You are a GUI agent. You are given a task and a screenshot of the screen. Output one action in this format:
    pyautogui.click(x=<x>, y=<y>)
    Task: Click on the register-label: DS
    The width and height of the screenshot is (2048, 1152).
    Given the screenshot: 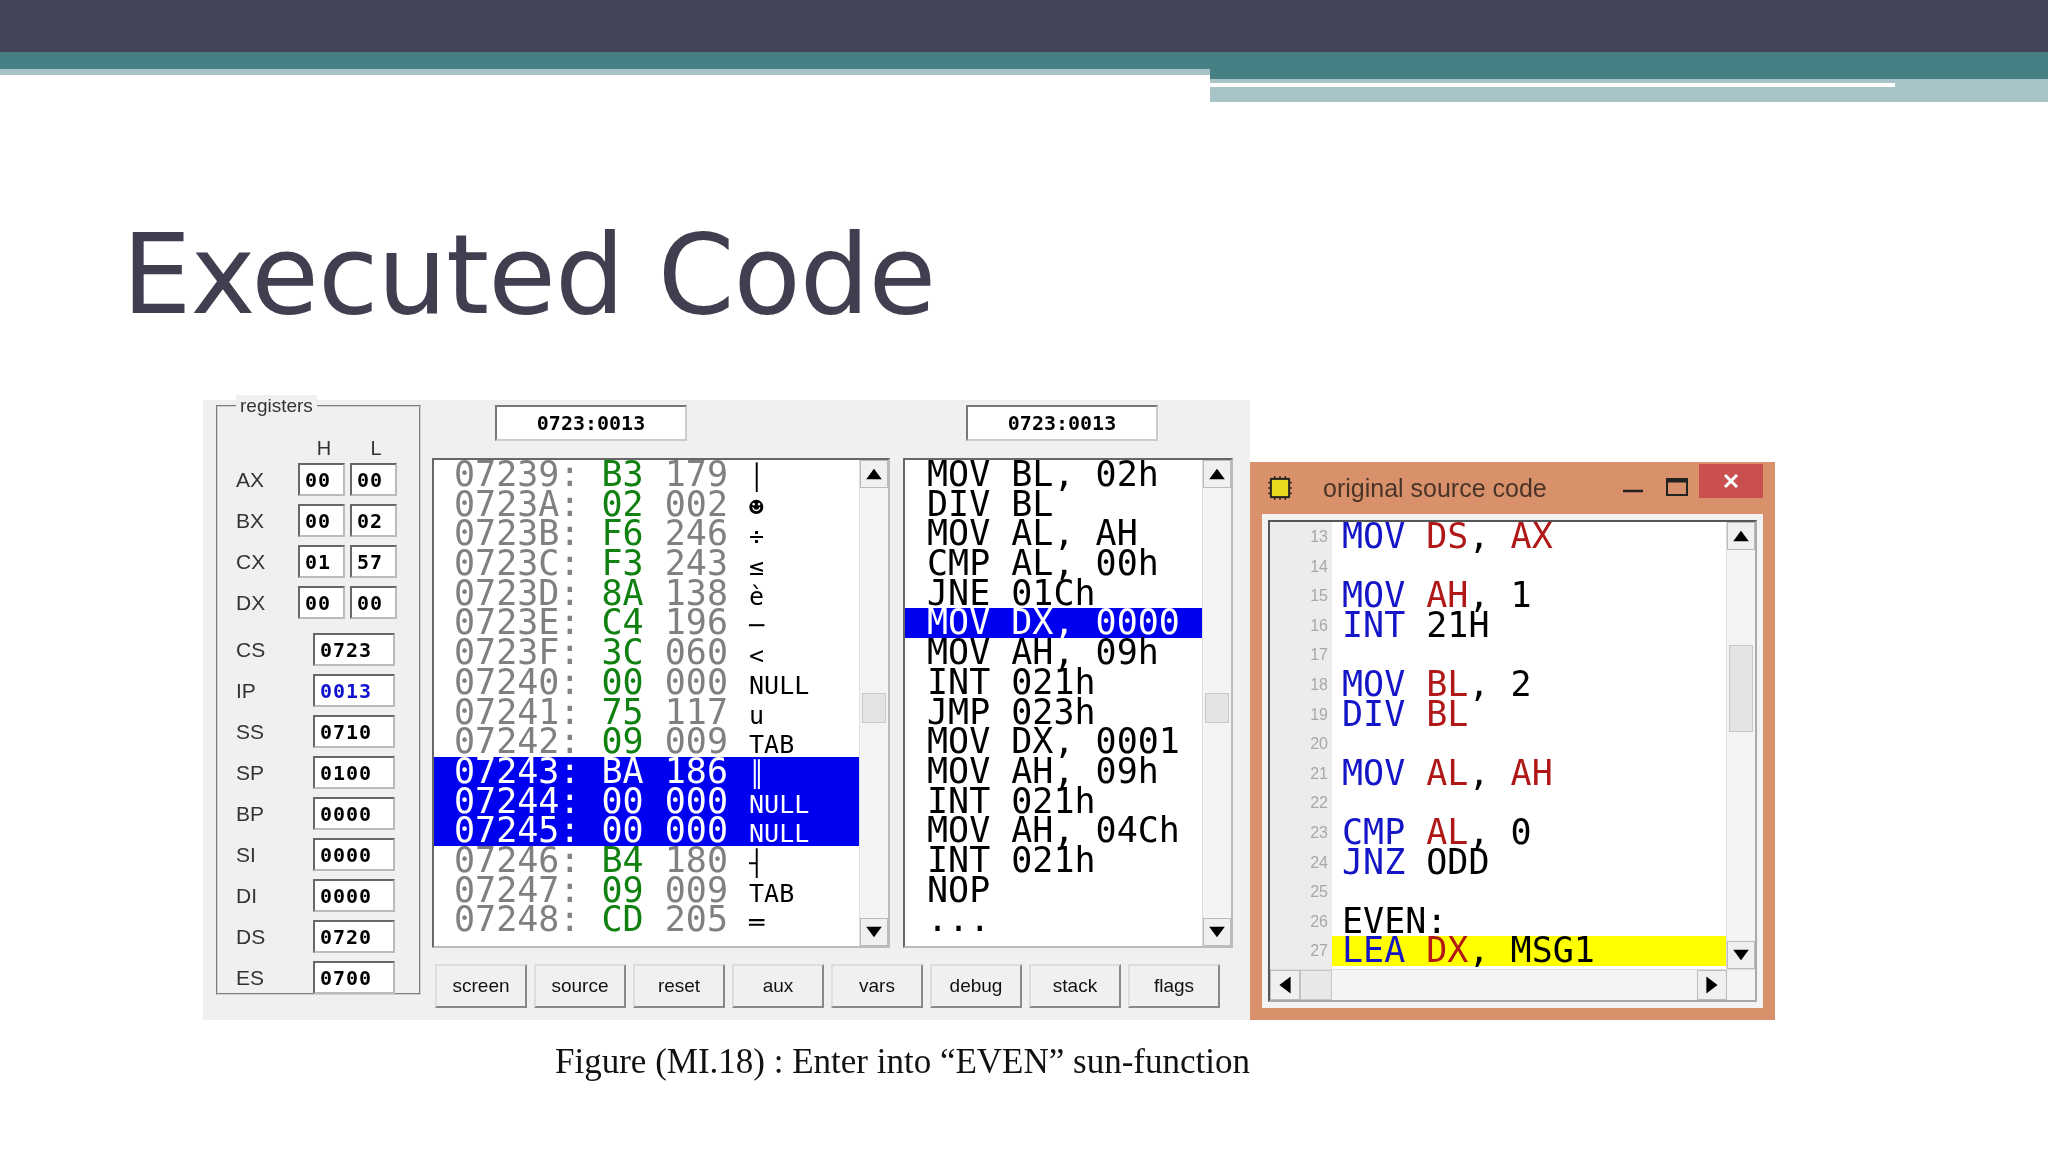 What is the action you would take?
    pyautogui.click(x=251, y=936)
    